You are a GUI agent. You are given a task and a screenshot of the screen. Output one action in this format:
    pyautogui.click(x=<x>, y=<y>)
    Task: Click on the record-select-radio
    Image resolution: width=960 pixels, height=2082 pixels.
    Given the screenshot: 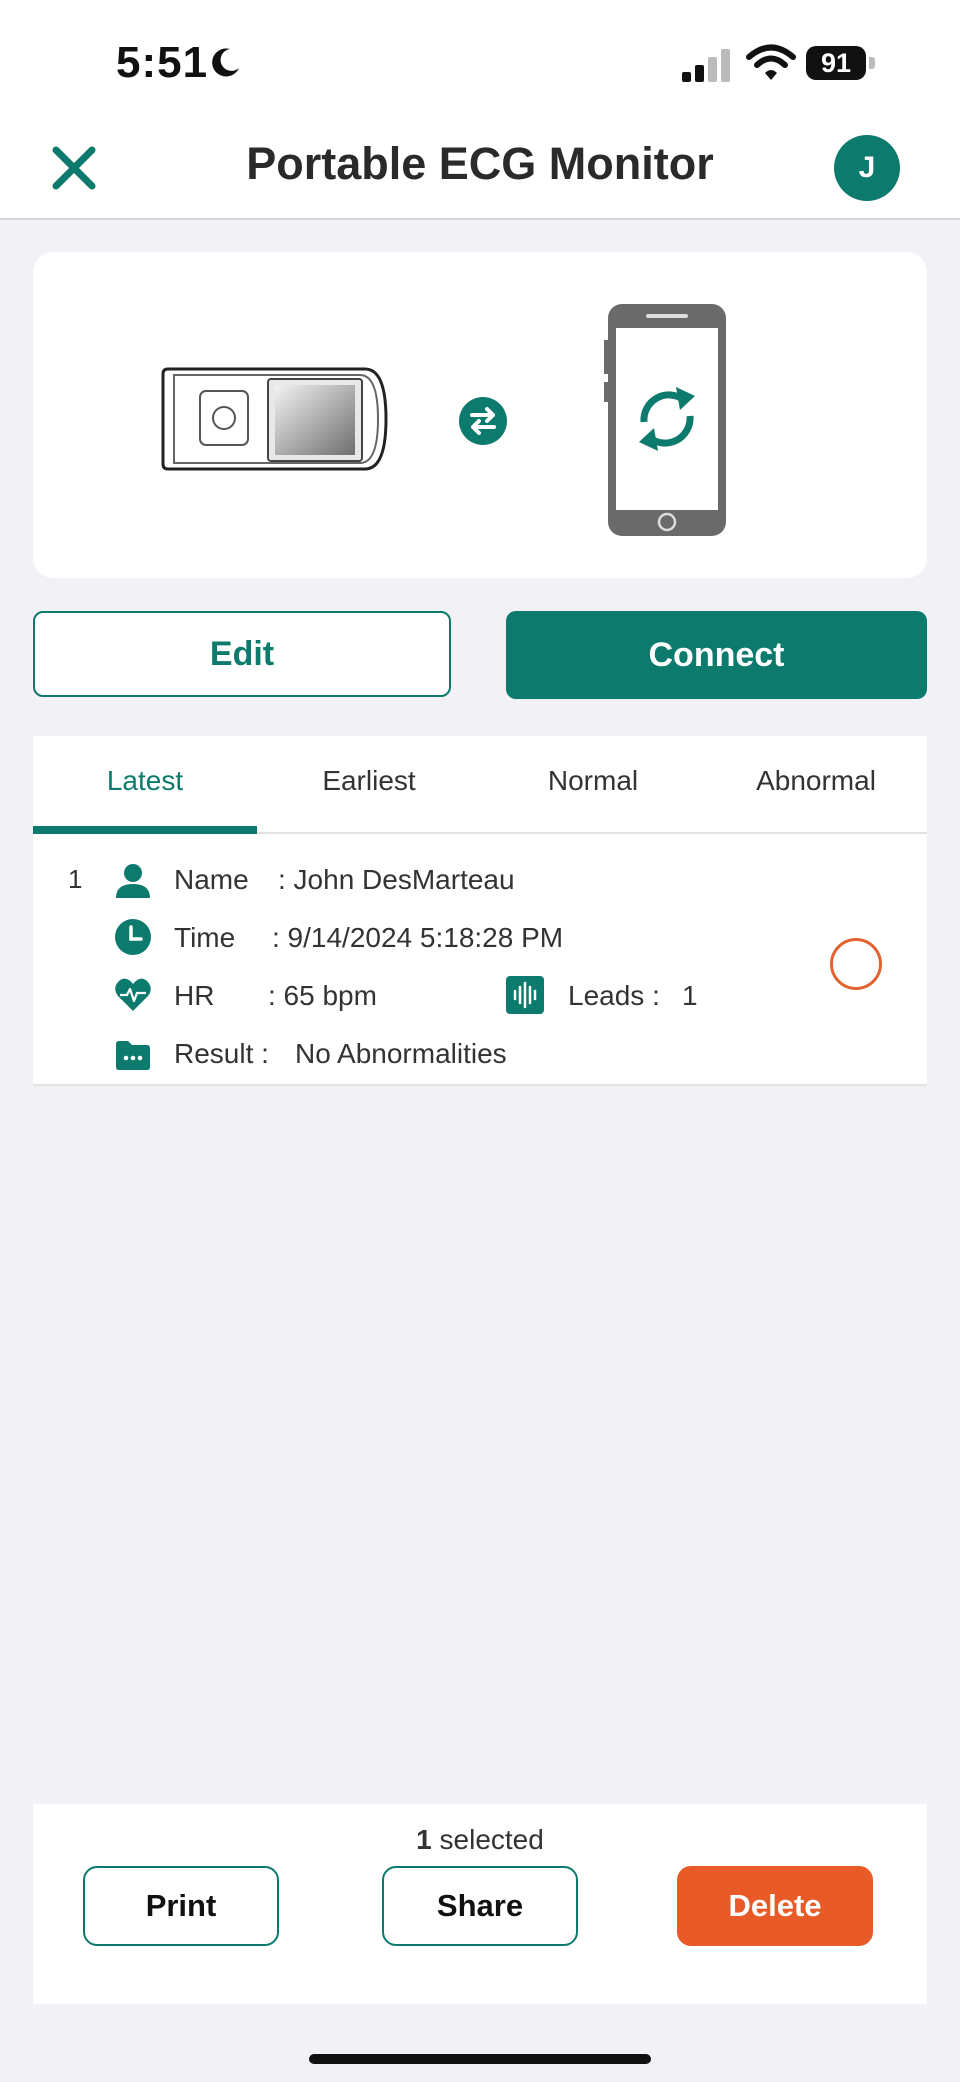 What is the action you would take?
    pyautogui.click(x=856, y=964)
    